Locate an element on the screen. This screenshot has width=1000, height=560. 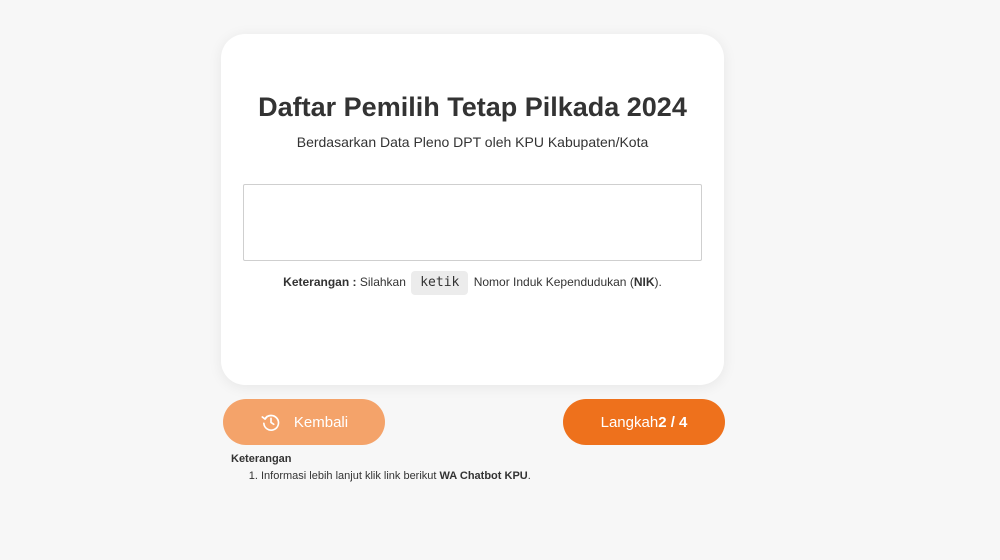
nik-input is located at coordinates (472, 222).